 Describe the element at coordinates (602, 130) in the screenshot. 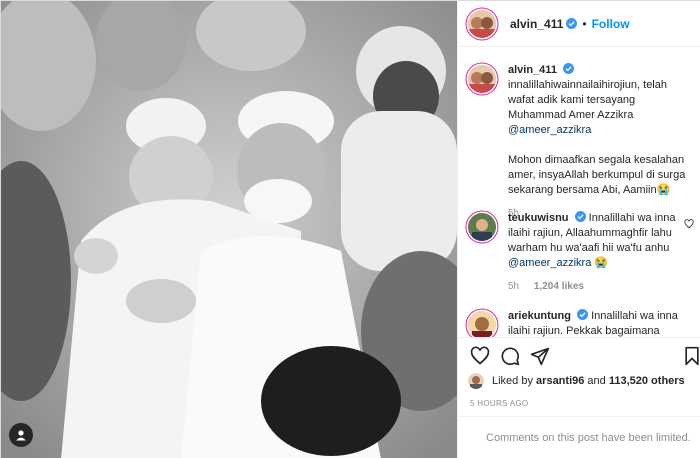

I see `caption-mention: @ameer_azzikra` at that location.